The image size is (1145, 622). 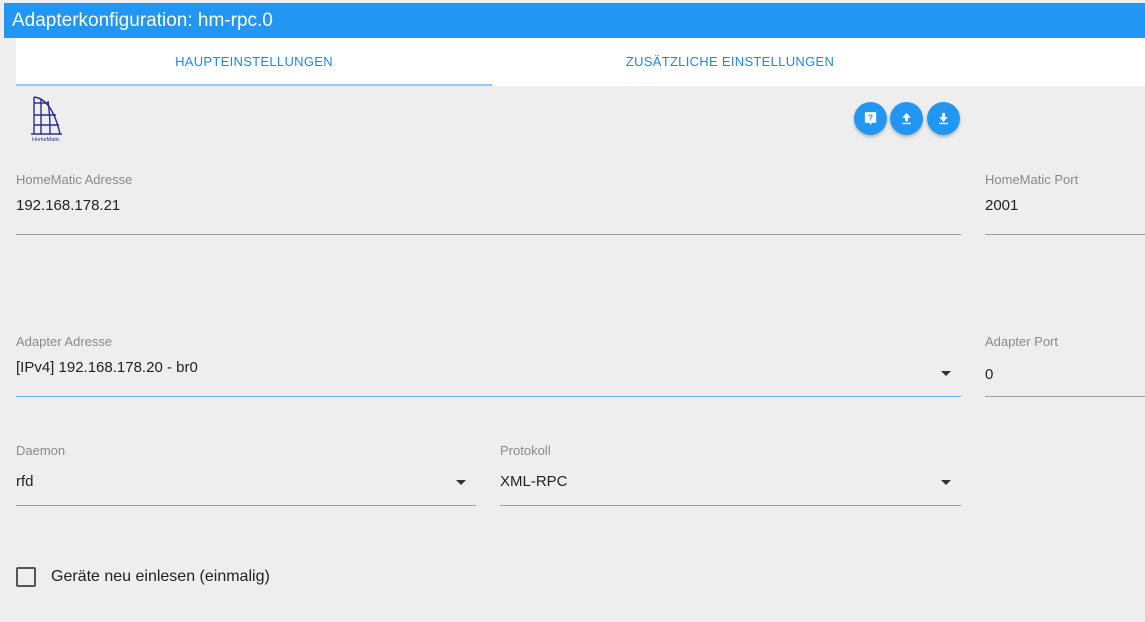 What do you see at coordinates (246, 505) in the screenshot?
I see `daemon-underline` at bounding box center [246, 505].